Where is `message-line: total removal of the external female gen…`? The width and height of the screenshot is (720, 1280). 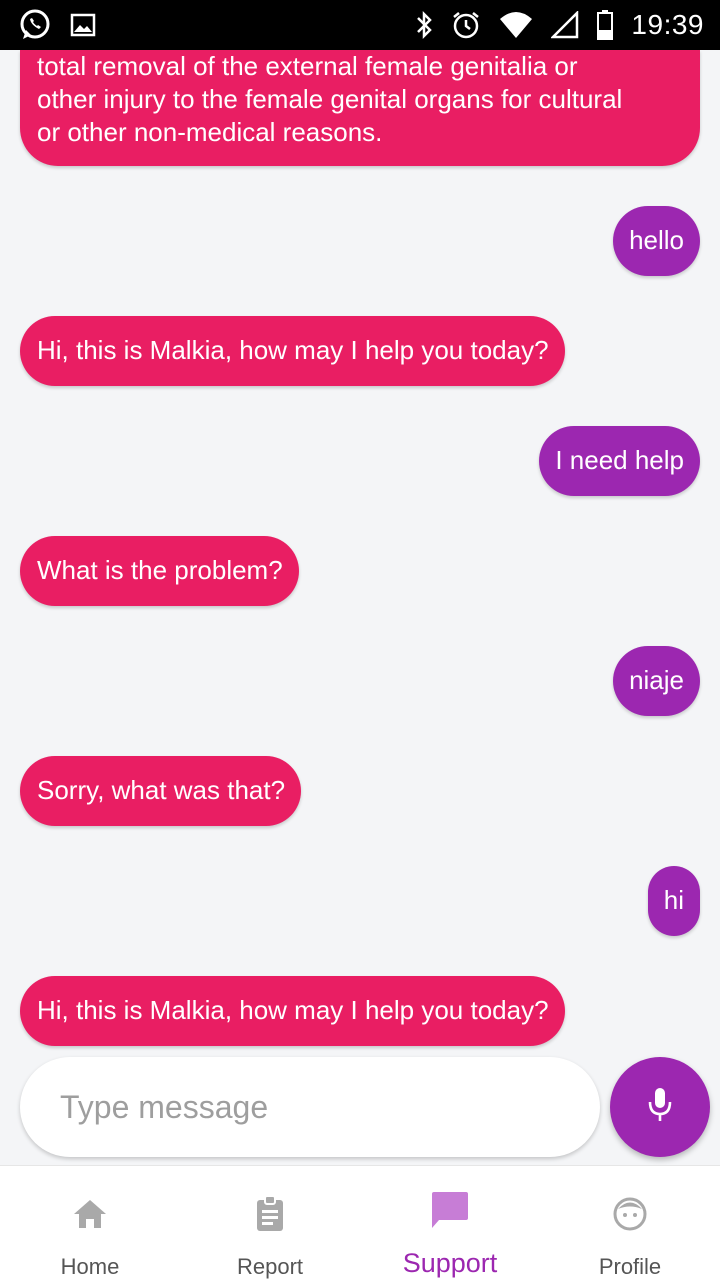 message-line: total removal of the external female gen… is located at coordinates (307, 66).